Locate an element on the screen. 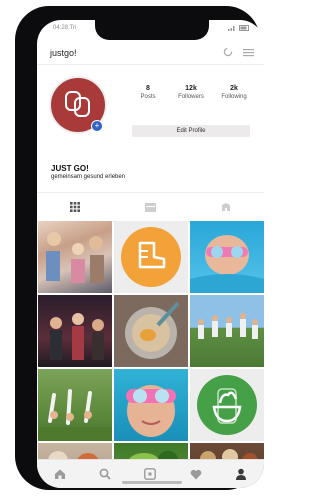  profile-name: JUST GO! is located at coordinates (70, 168).